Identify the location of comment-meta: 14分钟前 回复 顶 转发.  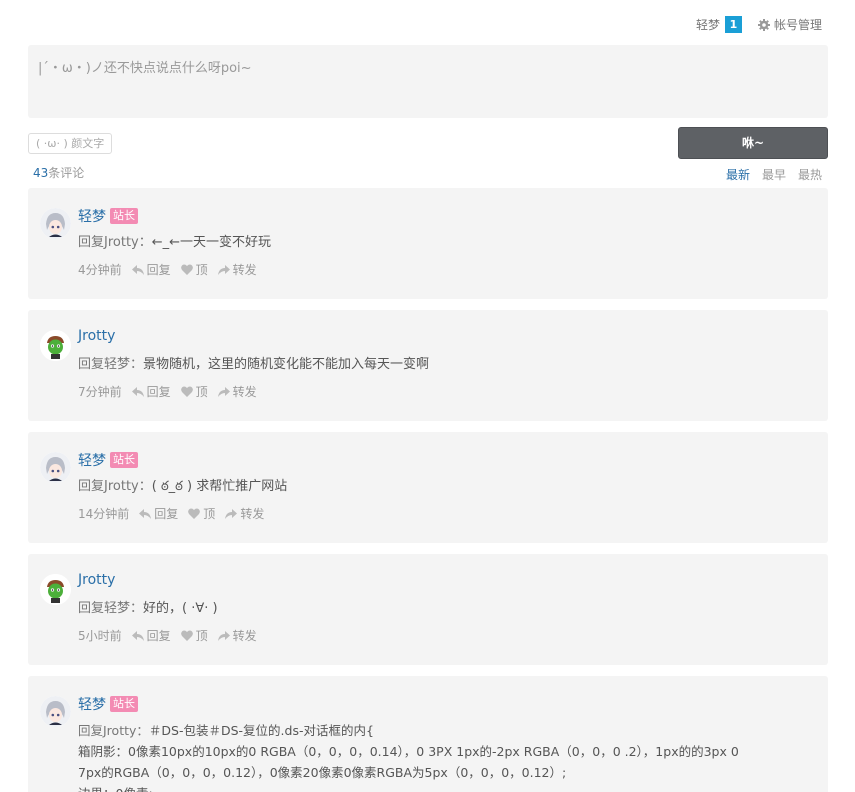
(171, 513).